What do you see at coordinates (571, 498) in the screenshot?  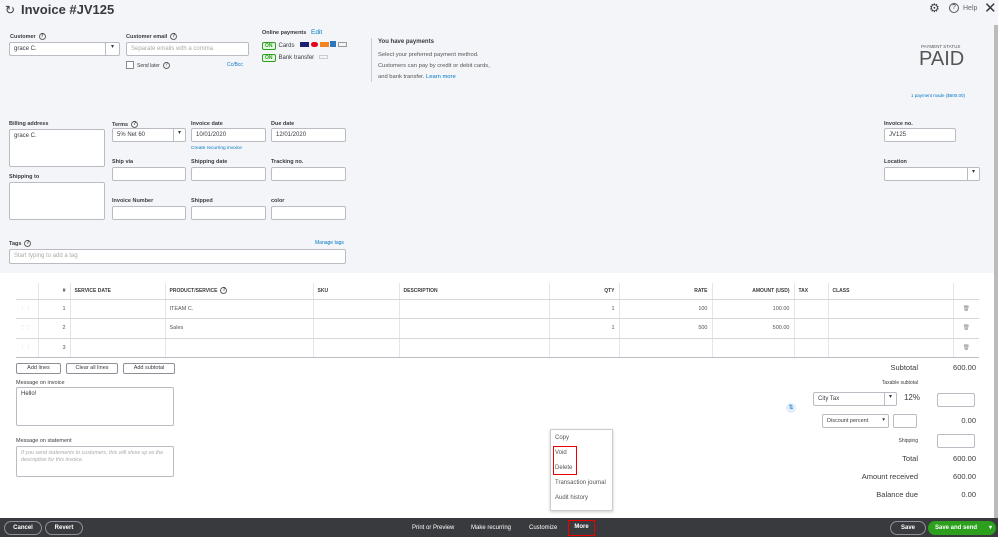 I see `menu-item-audit-history: Audit history` at bounding box center [571, 498].